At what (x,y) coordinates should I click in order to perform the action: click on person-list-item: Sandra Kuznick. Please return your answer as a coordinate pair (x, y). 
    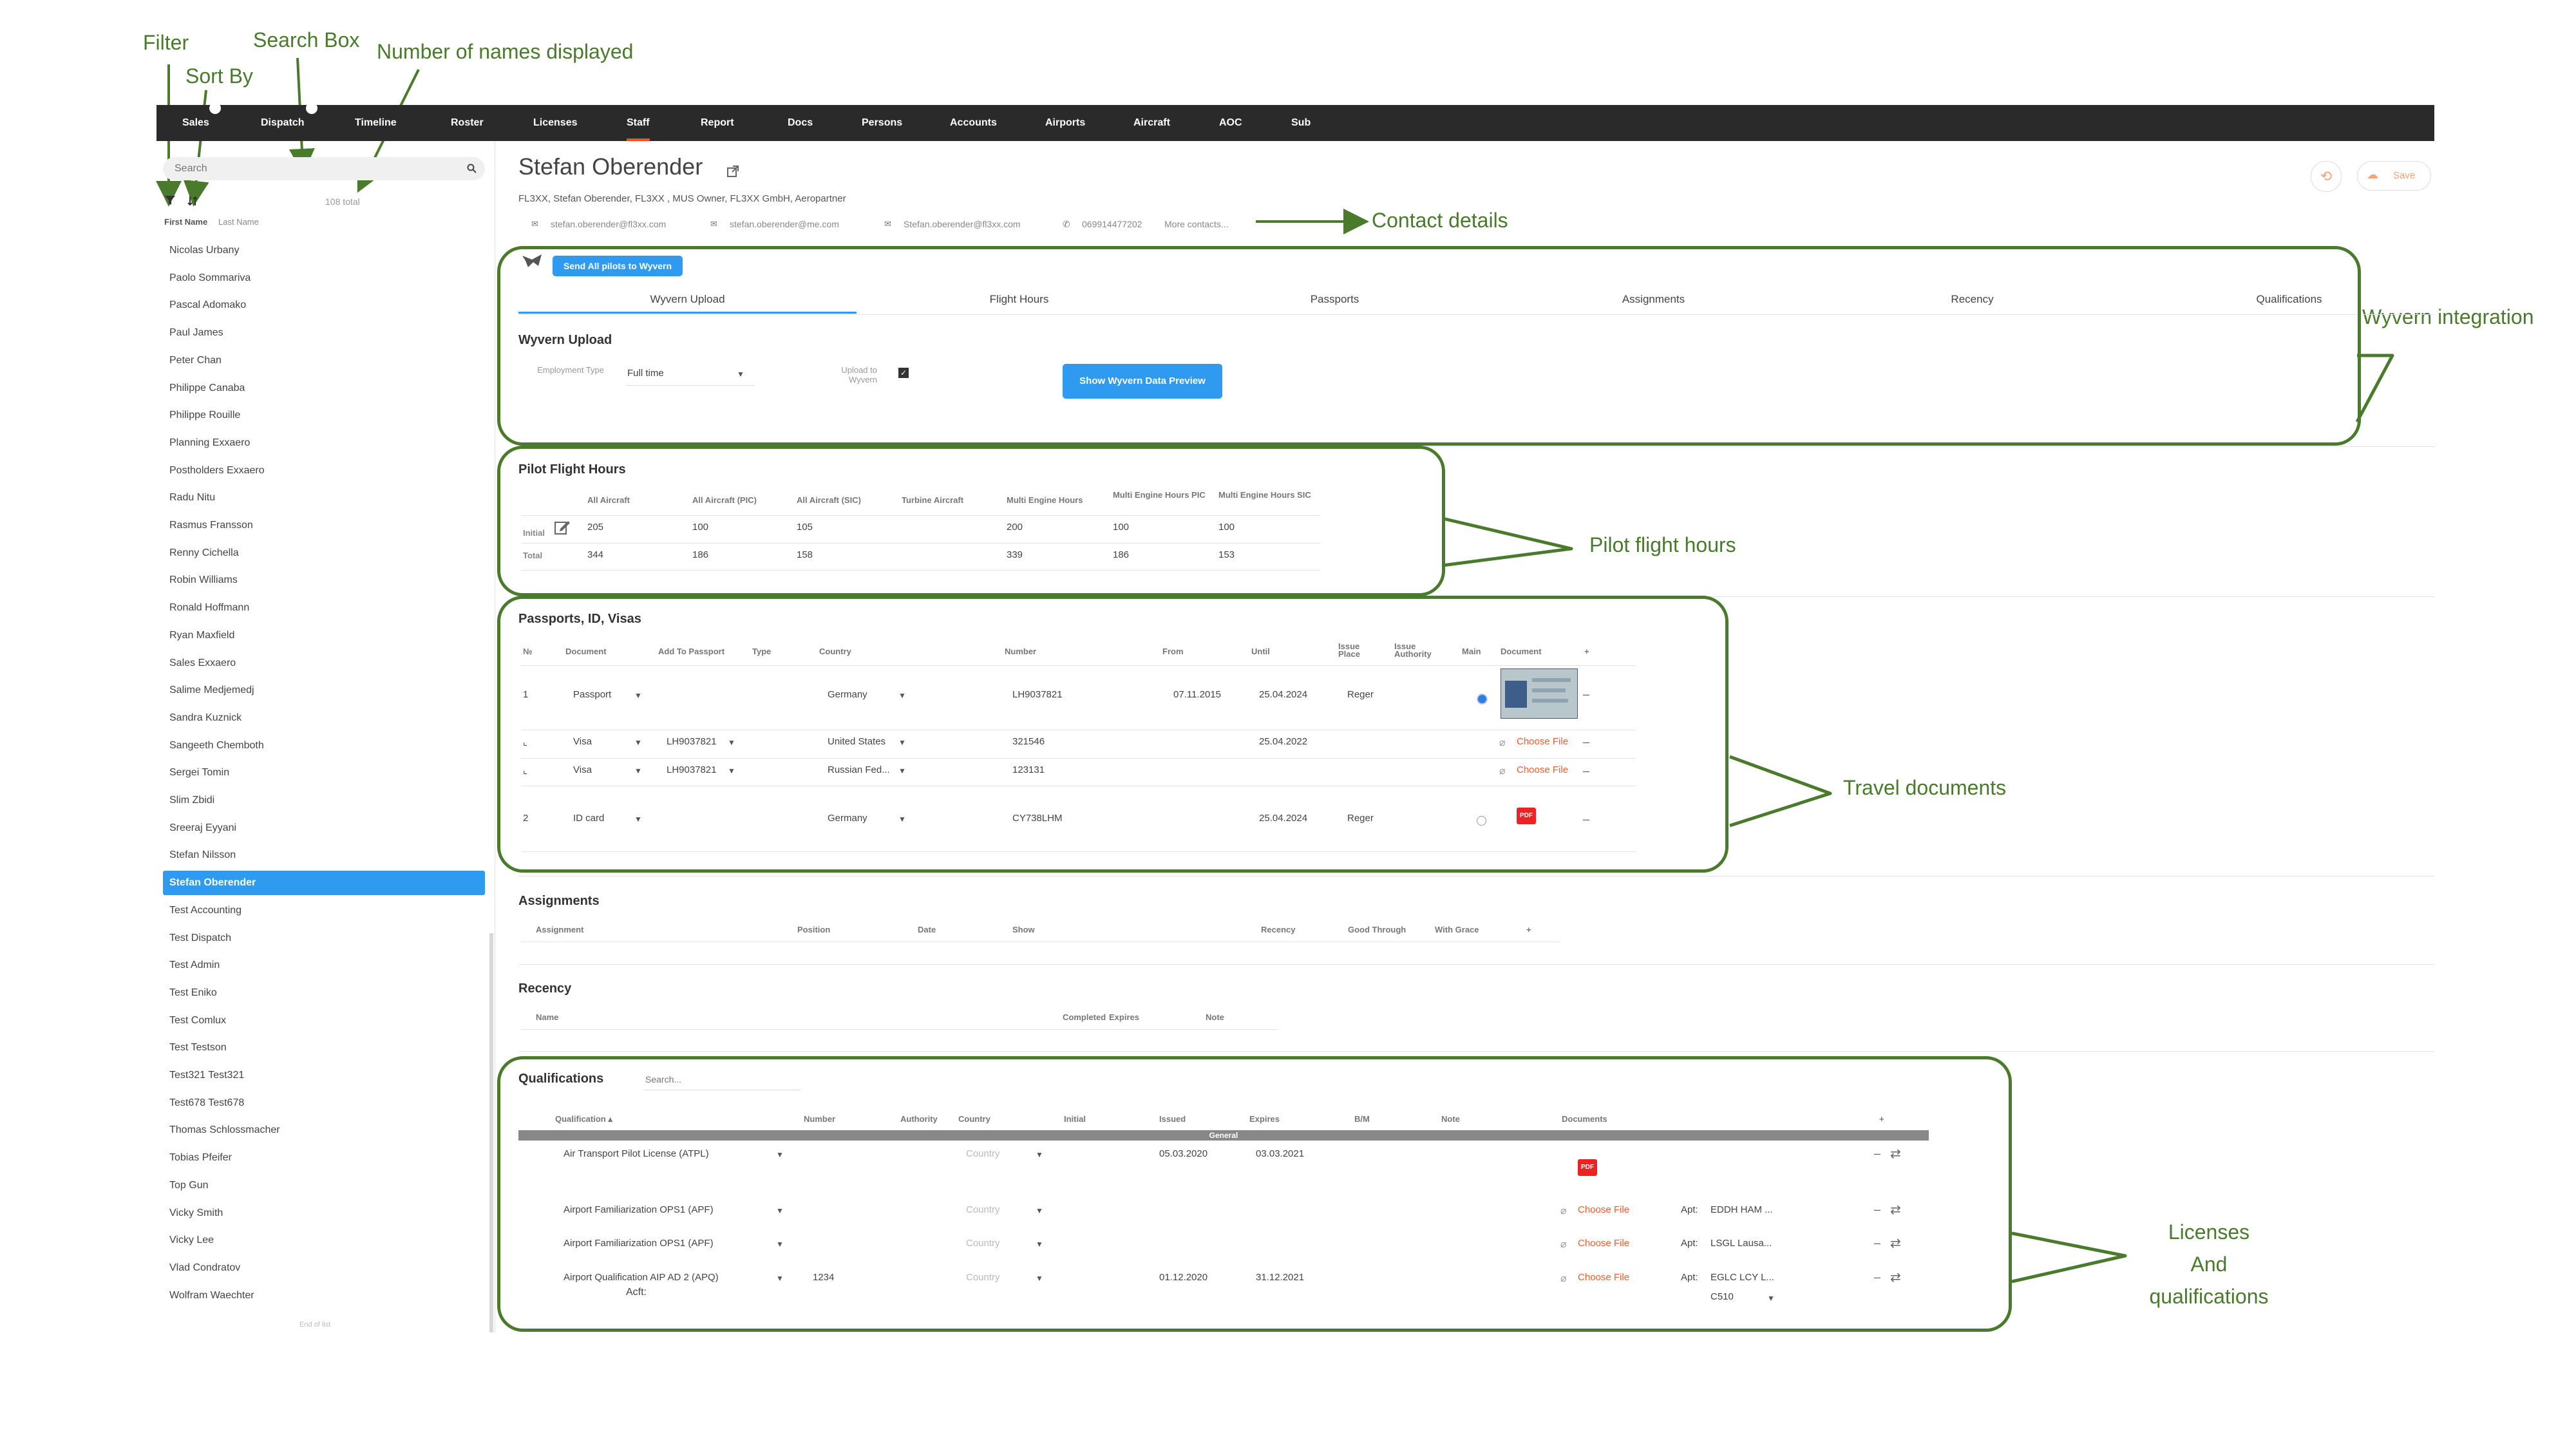
    Looking at the image, I should click on (324, 718).